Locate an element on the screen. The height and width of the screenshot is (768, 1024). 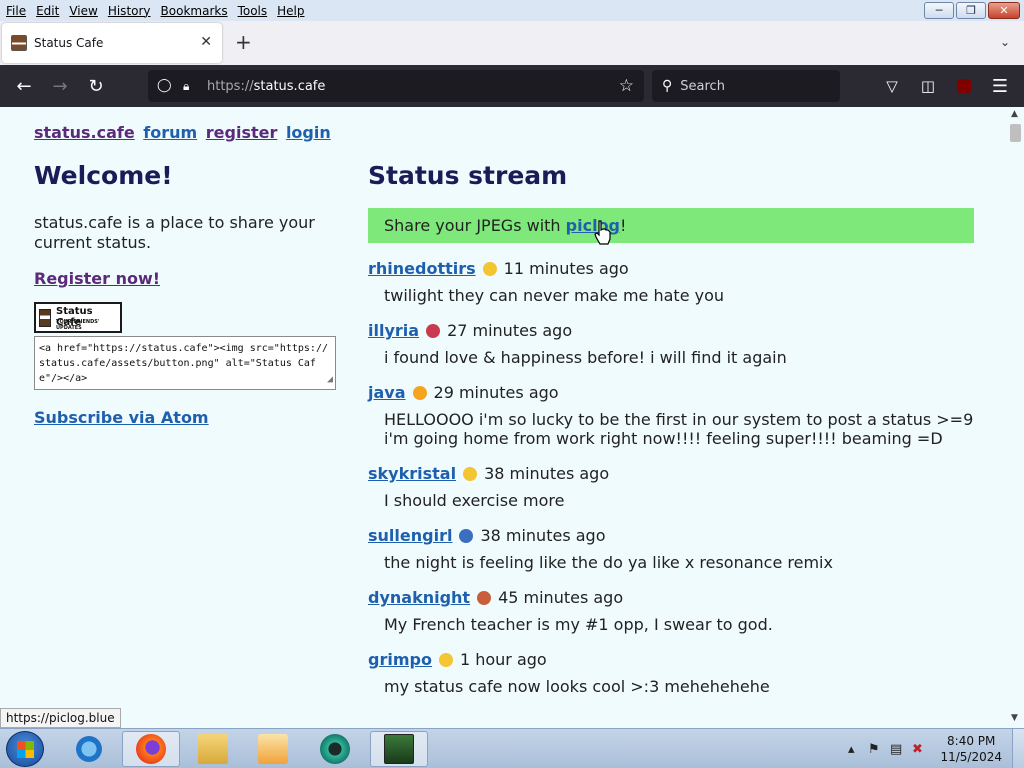
search-icon: ⚲ is located at coordinates (667, 86).